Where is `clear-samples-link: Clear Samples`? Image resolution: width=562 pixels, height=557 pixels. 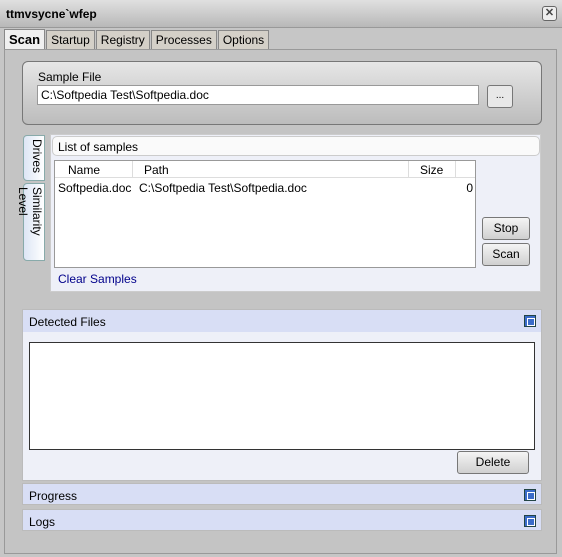 clear-samples-link: Clear Samples is located at coordinates (97, 279).